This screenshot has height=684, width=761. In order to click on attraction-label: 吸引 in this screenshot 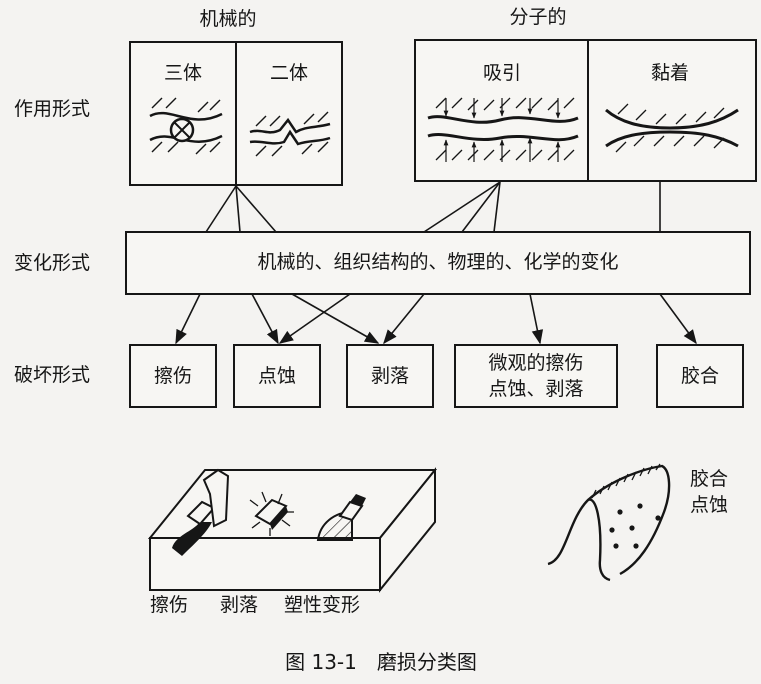, I will do `click(502, 73)`.